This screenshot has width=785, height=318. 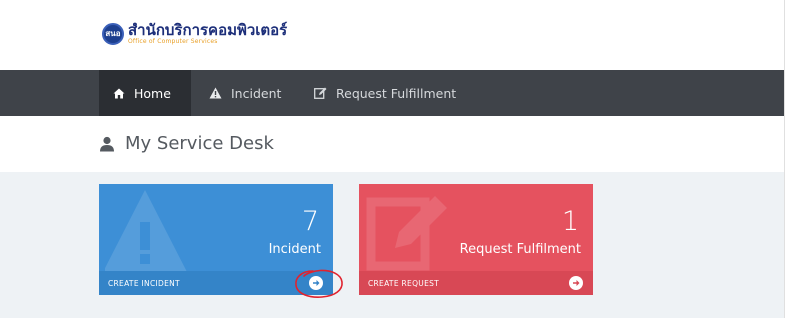 I want to click on page-title-text: My Service Desk, so click(x=199, y=143).